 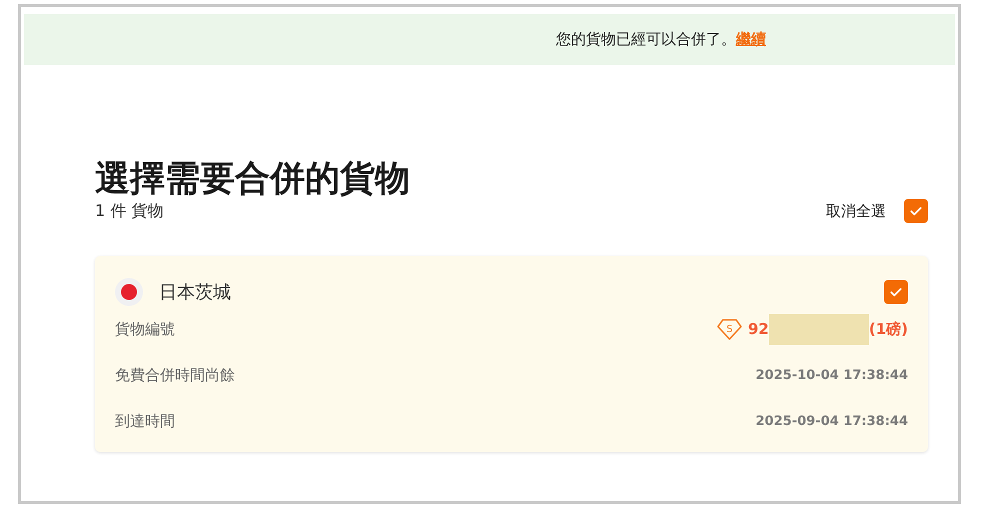 I want to click on origin-label: 日本茨城, so click(x=195, y=292).